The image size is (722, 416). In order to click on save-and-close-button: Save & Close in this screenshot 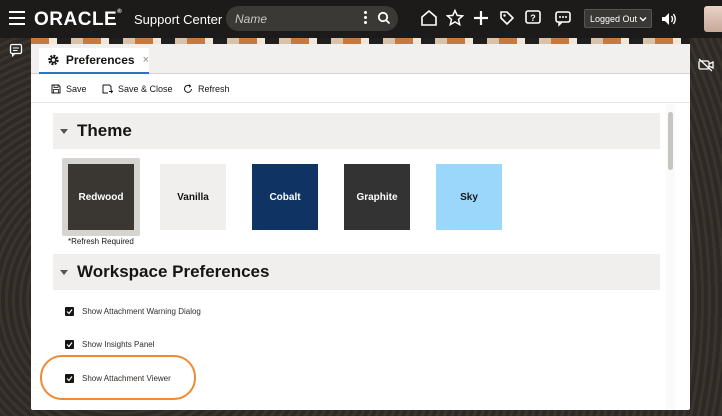, I will do `click(137, 89)`.